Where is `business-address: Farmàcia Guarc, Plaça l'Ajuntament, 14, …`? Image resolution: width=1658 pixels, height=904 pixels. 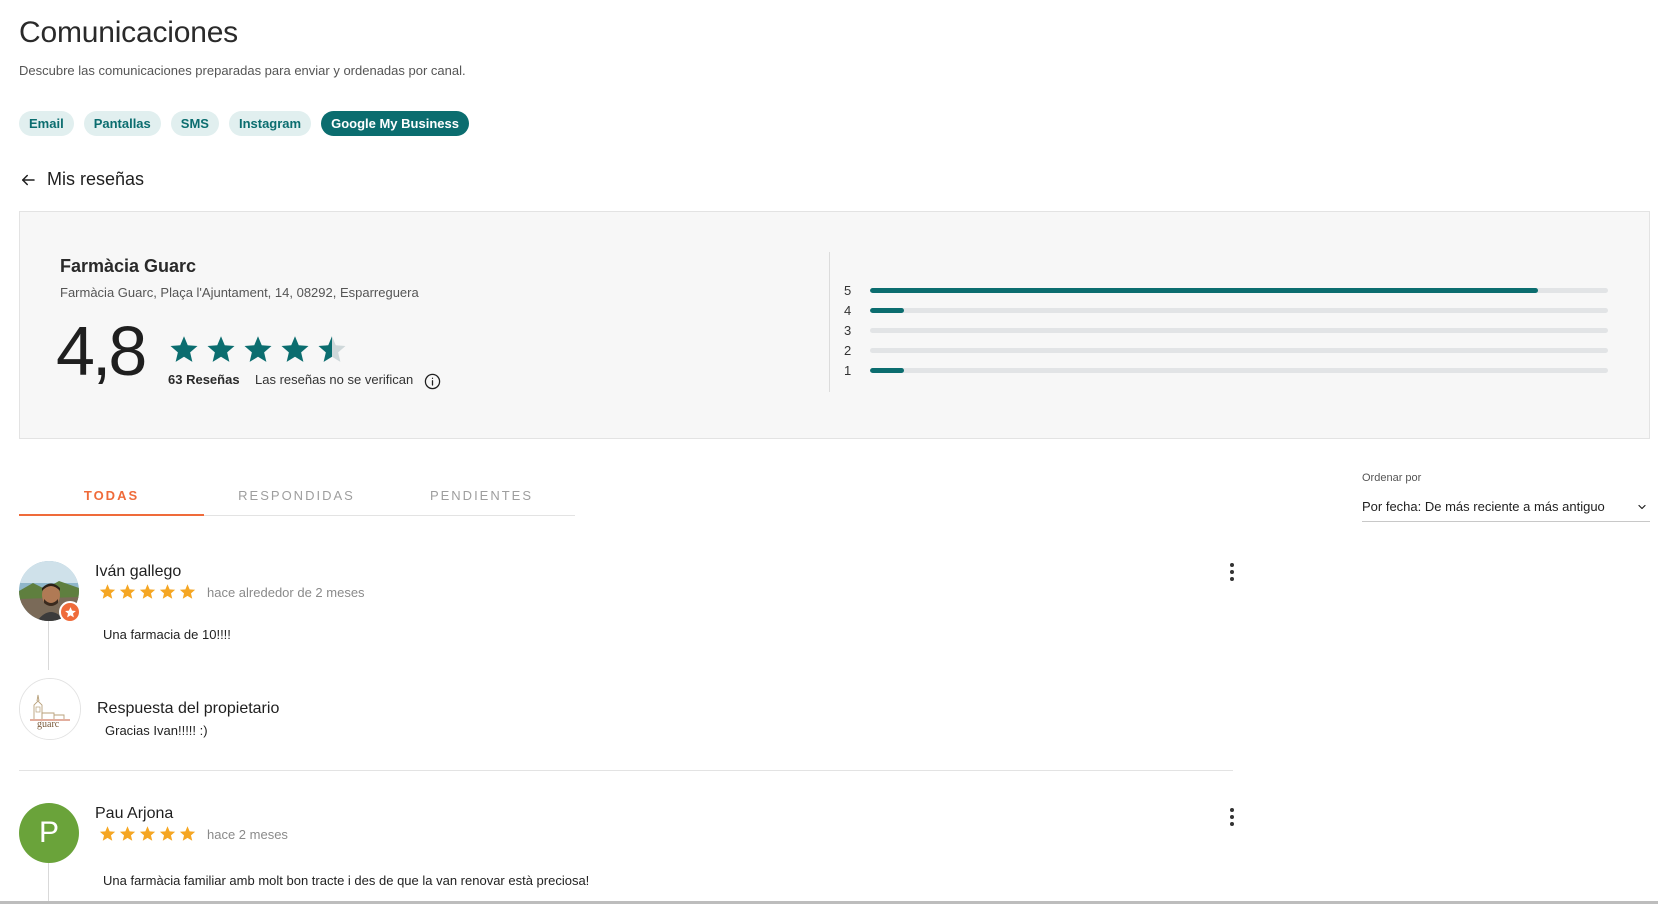 business-address: Farmàcia Guarc, Plaça l'Ajuntament, 14, … is located at coordinates (239, 292).